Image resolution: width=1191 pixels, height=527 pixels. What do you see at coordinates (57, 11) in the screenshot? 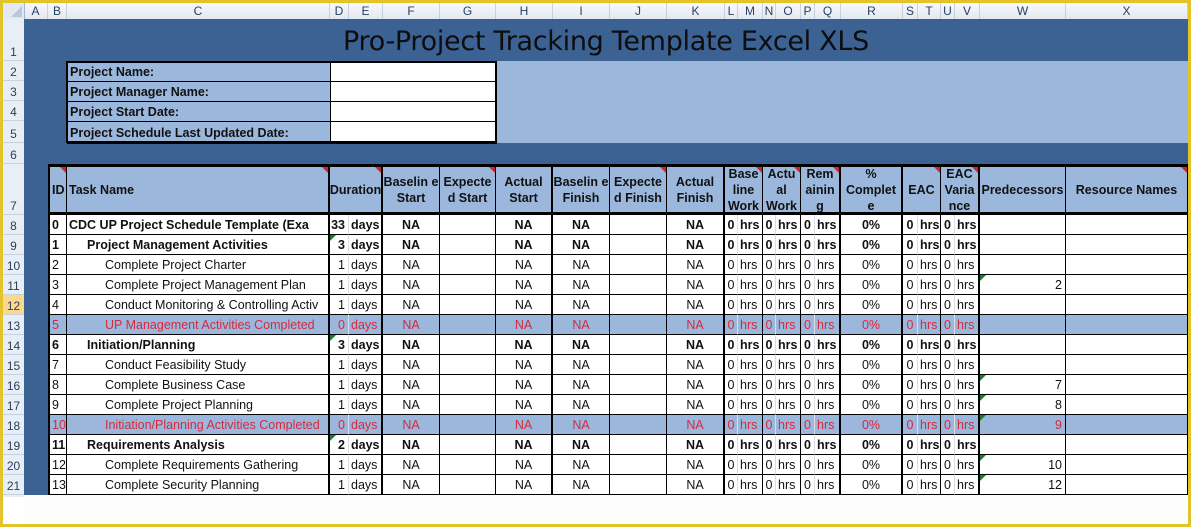
I see `column-header-b: B` at bounding box center [57, 11].